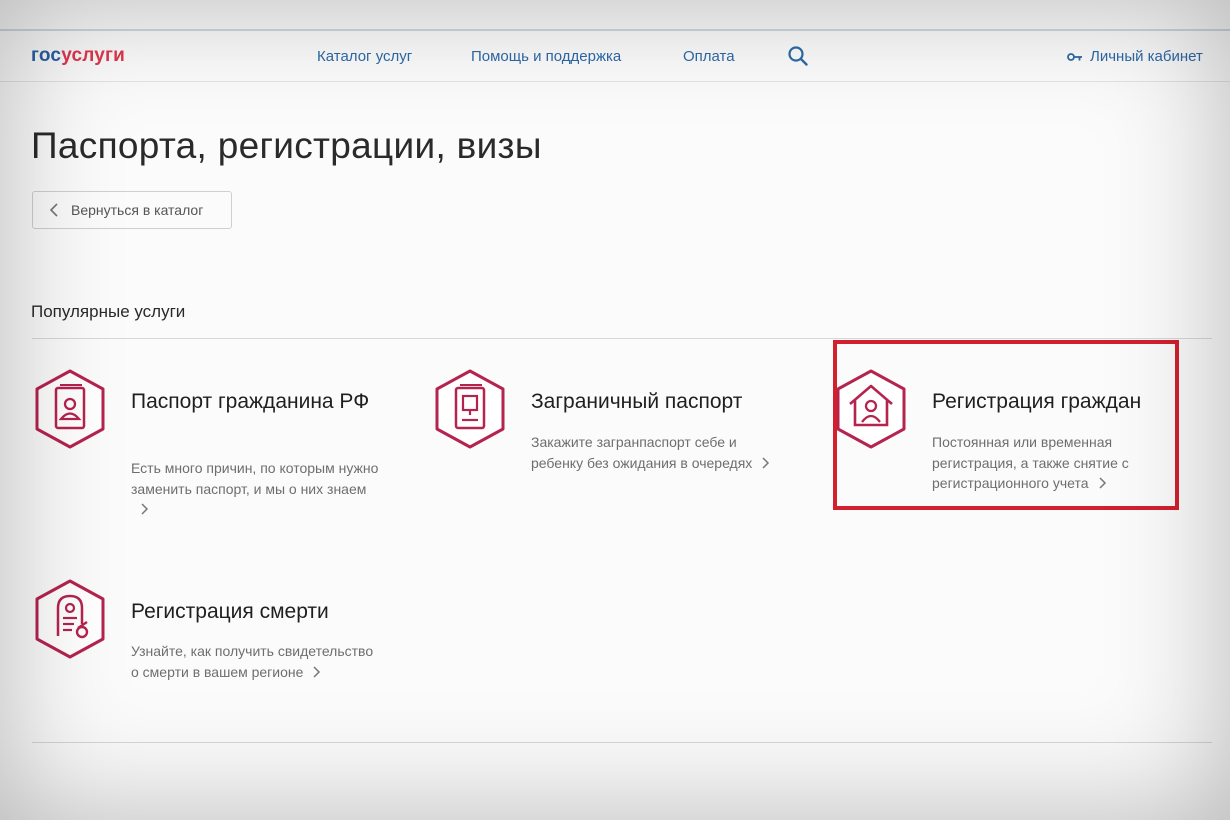 Image resolution: width=1230 pixels, height=820 pixels. Describe the element at coordinates (661, 401) in the screenshot. I see `card-title: Заграничный паспорт` at that location.